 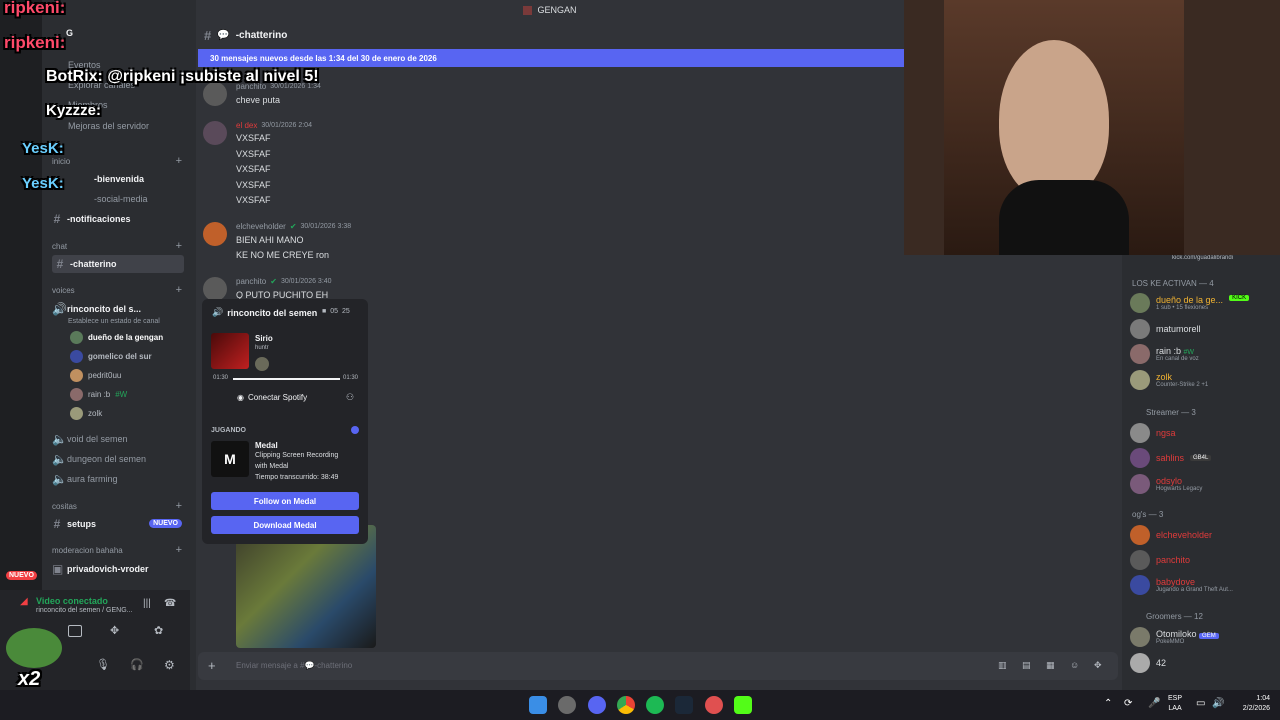 I want to click on playing-label: JUGANDO, so click(x=229, y=430).